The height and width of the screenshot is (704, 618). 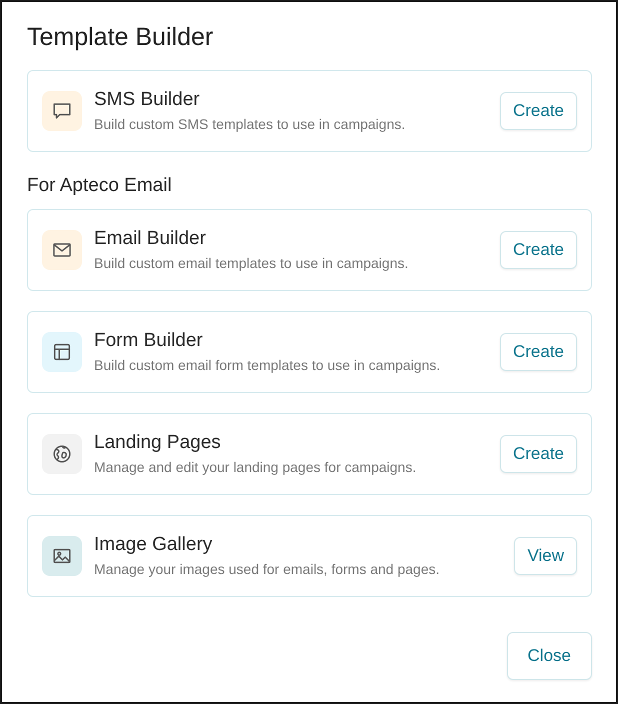 What do you see at coordinates (150, 239) in the screenshot?
I see `card-title: Email Builder` at bounding box center [150, 239].